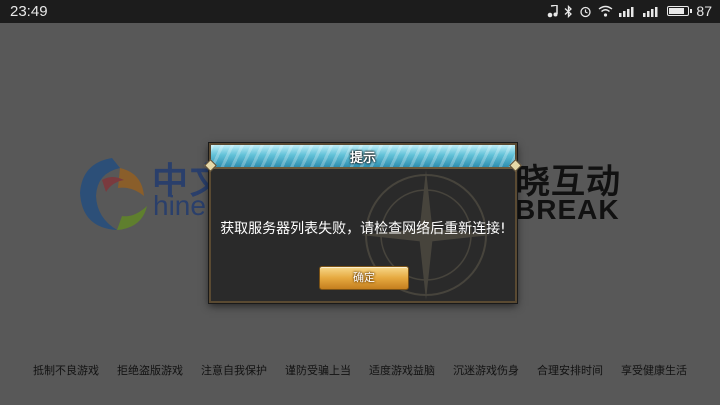 The height and width of the screenshot is (405, 720). What do you see at coordinates (586, 11) in the screenshot?
I see `alarm-icon` at bounding box center [586, 11].